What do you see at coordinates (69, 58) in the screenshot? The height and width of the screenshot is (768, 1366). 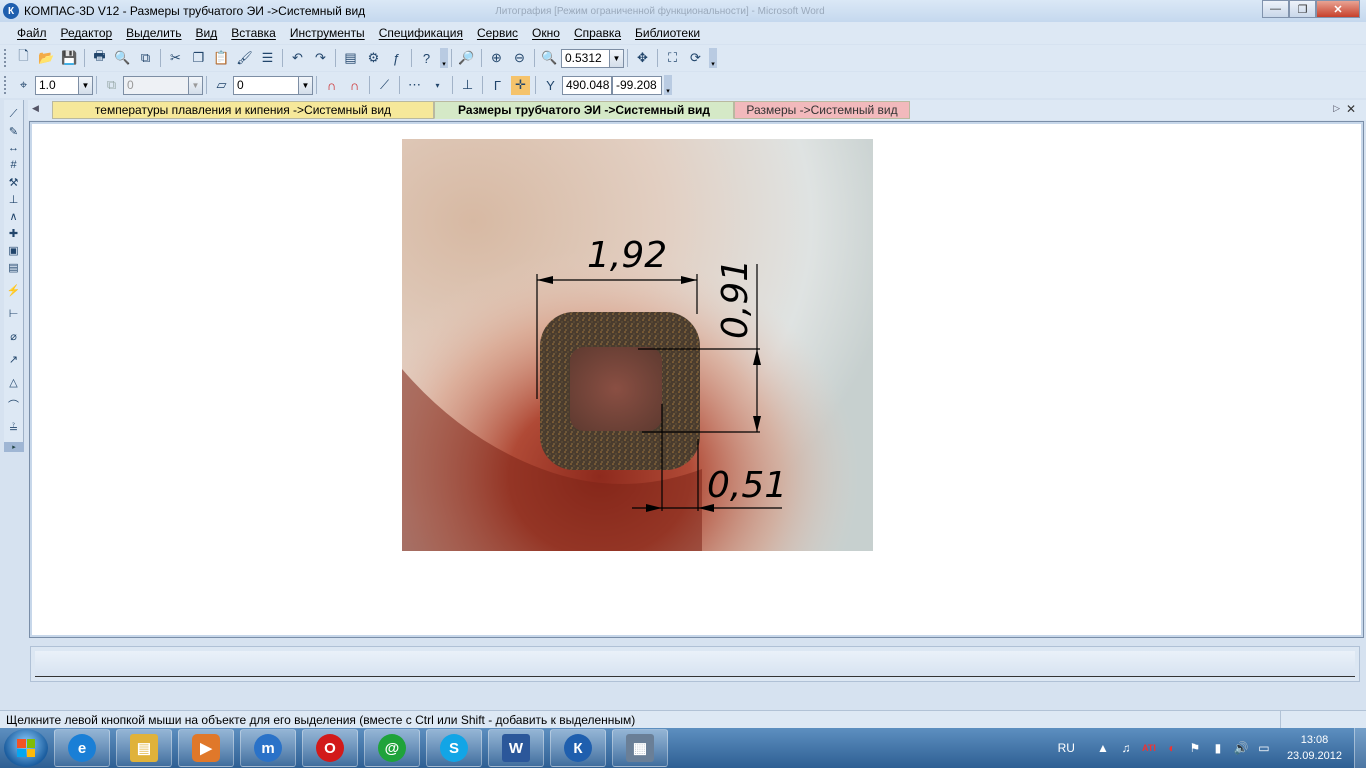 I see `save-icon: 💾` at bounding box center [69, 58].